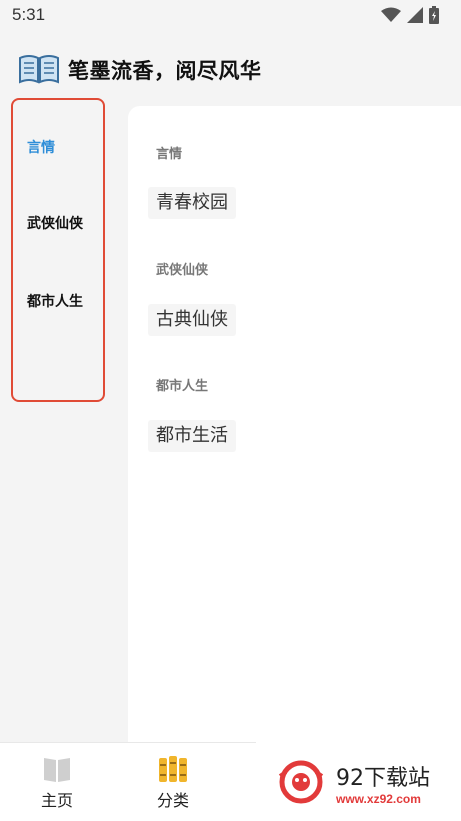 This screenshot has width=461, height=821. I want to click on sidebar-highlight-frame, so click(58, 250).